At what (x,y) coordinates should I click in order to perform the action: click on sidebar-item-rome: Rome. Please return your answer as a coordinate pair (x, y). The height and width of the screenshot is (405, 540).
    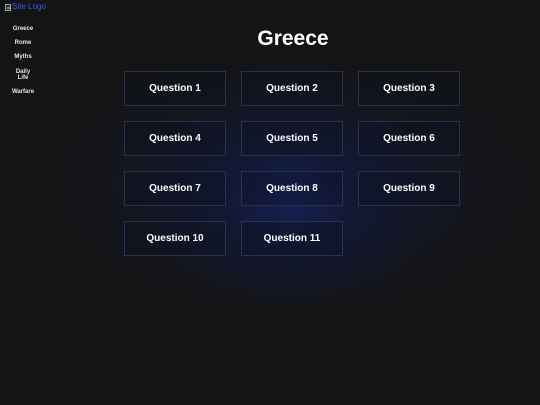
    Looking at the image, I should click on (23, 43).